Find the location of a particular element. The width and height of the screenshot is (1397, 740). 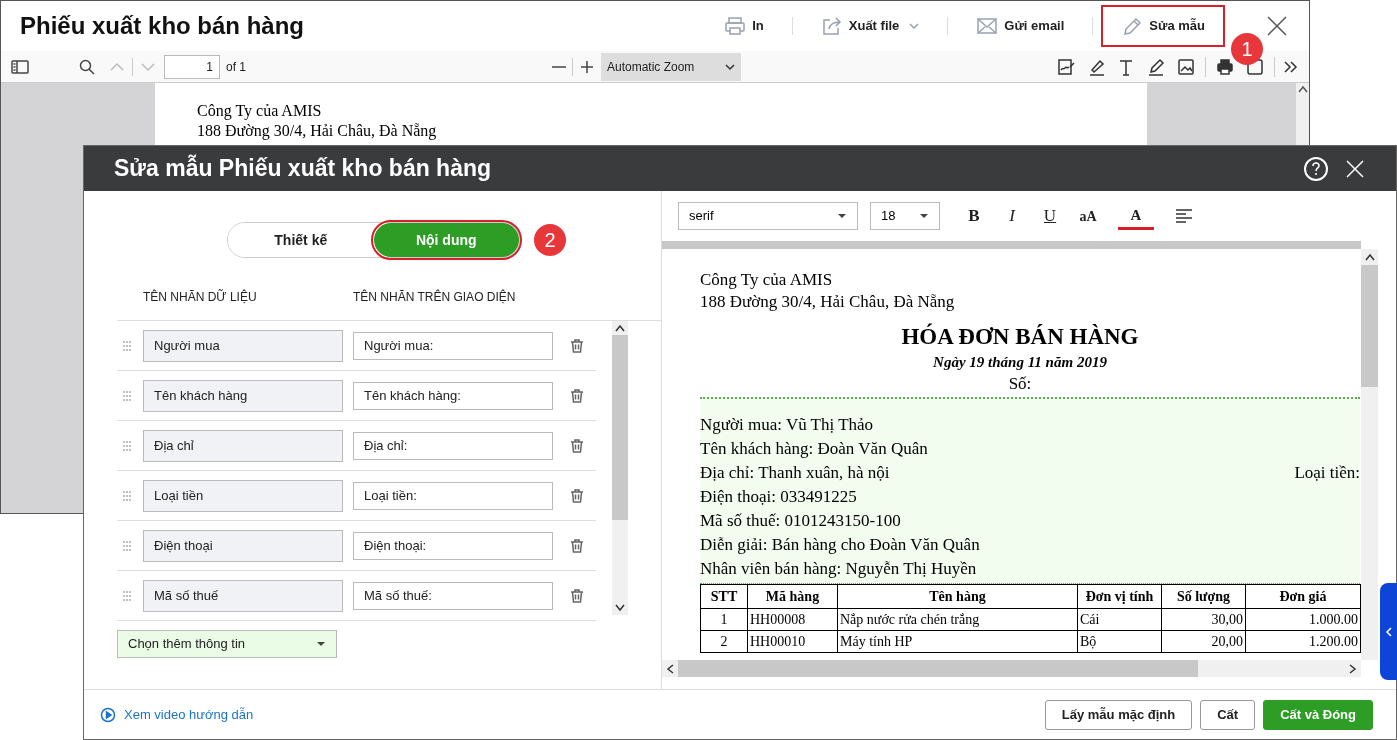

display-label-field: Mã số thuế: is located at coordinates (453, 595).